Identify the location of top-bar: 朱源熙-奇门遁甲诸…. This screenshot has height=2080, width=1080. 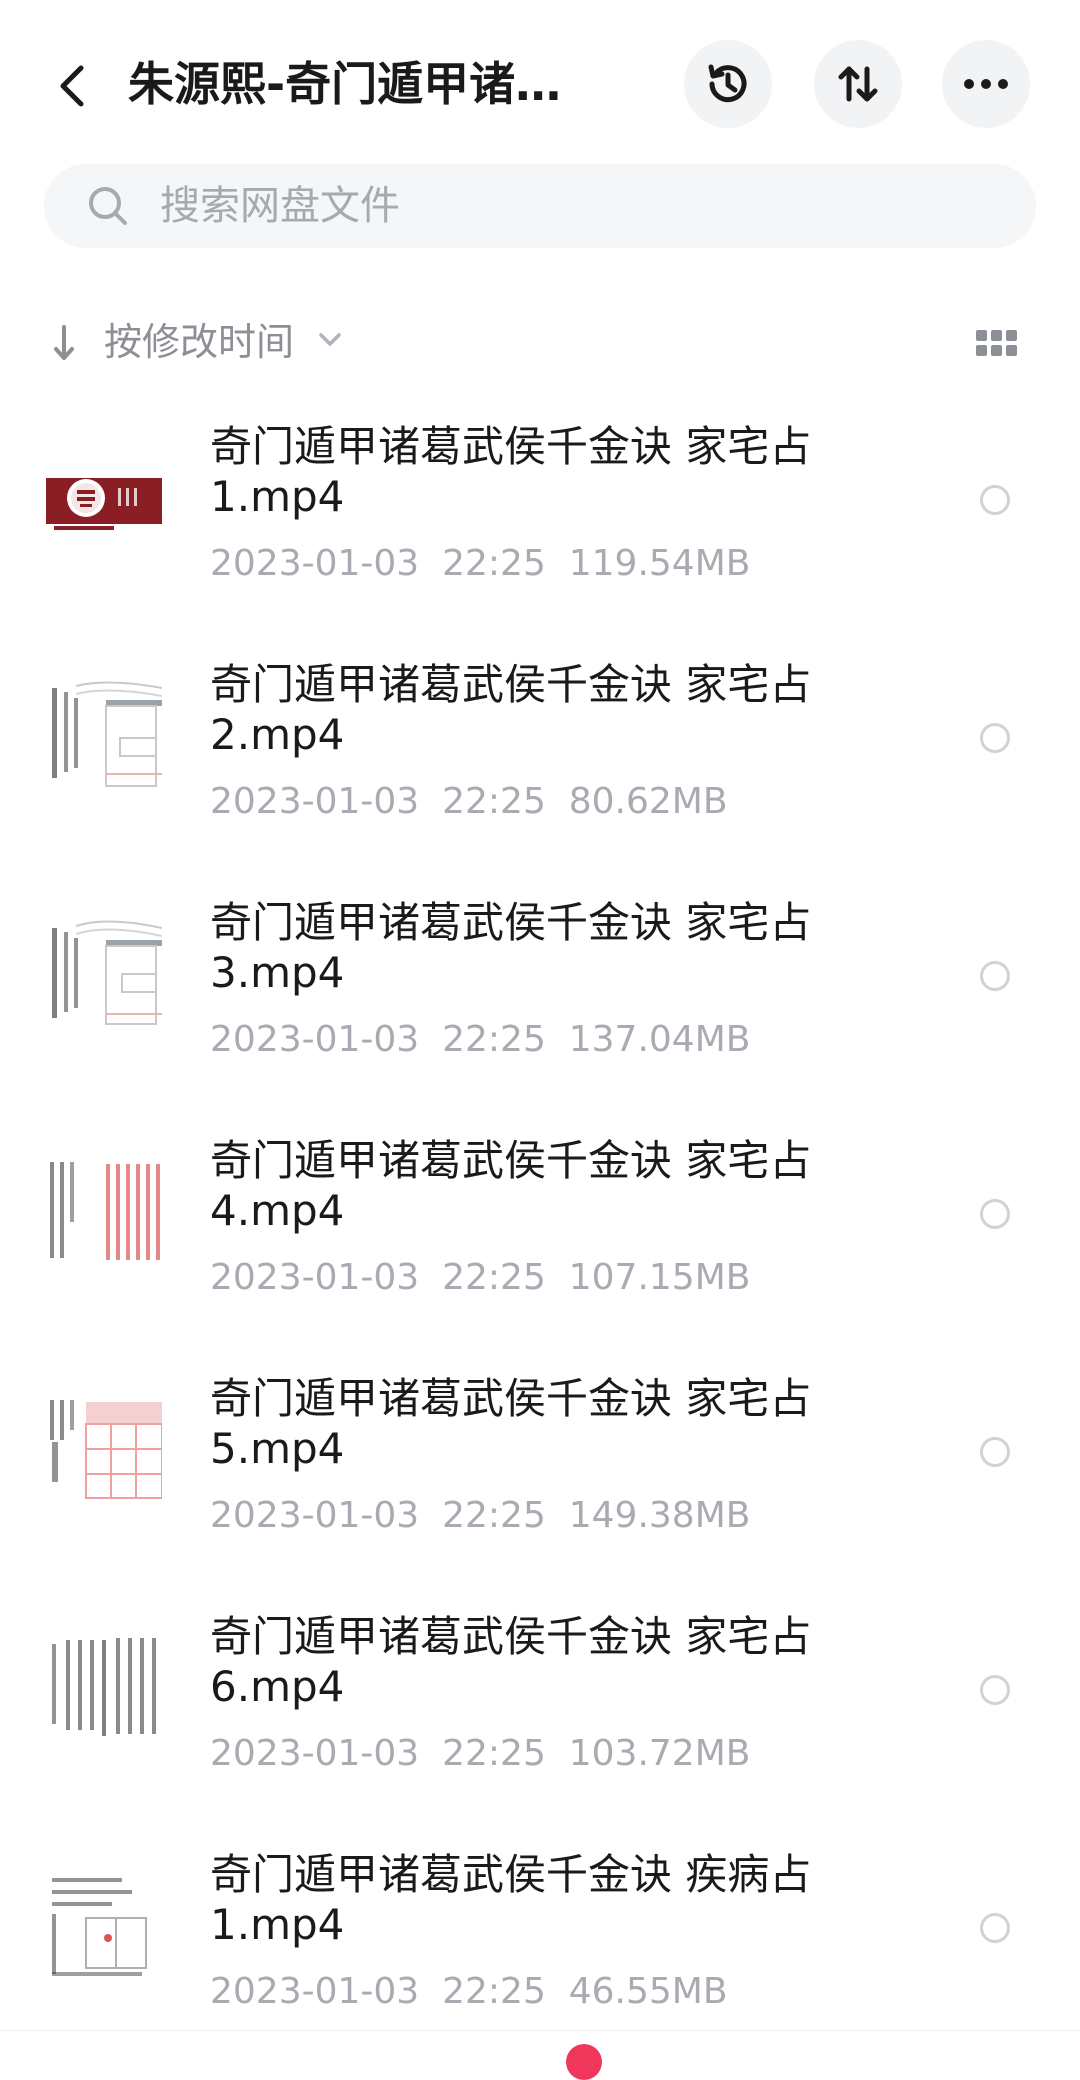
(540, 85).